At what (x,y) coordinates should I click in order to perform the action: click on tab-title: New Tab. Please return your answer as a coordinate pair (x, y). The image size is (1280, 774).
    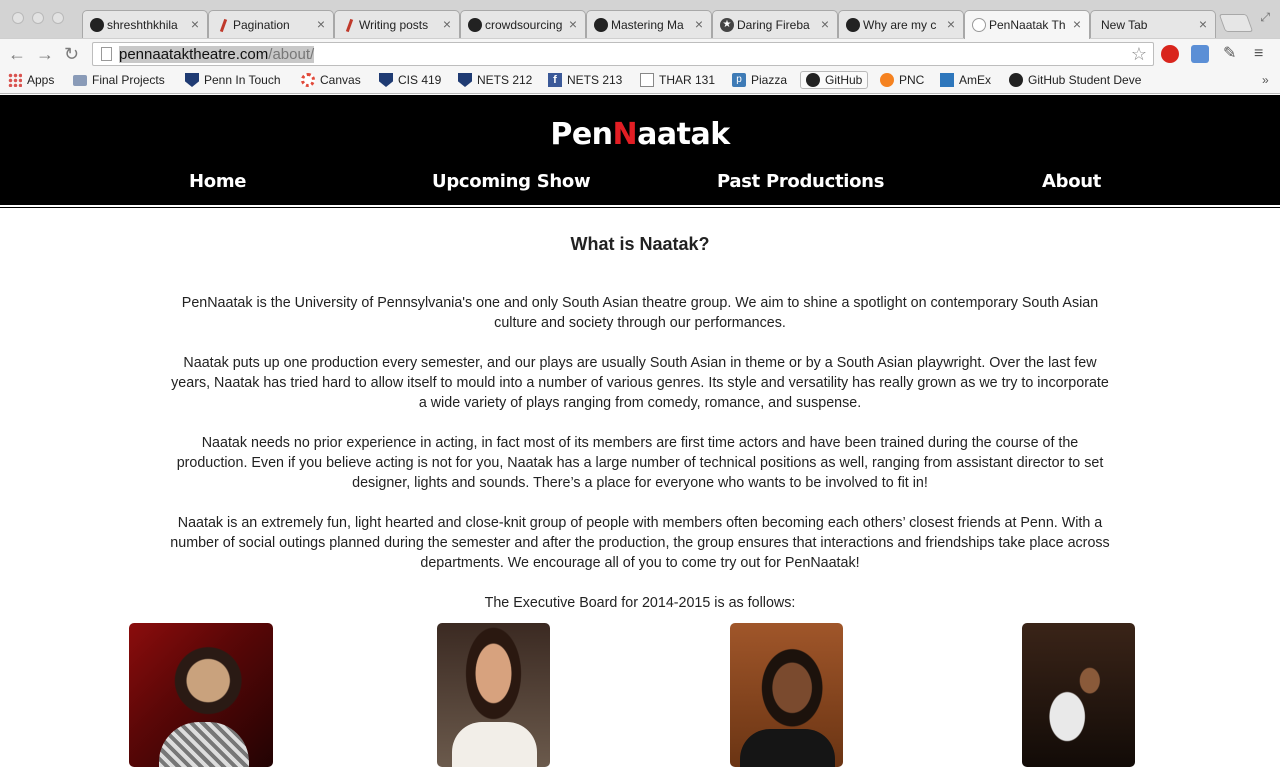
    Looking at the image, I should click on (1124, 25).